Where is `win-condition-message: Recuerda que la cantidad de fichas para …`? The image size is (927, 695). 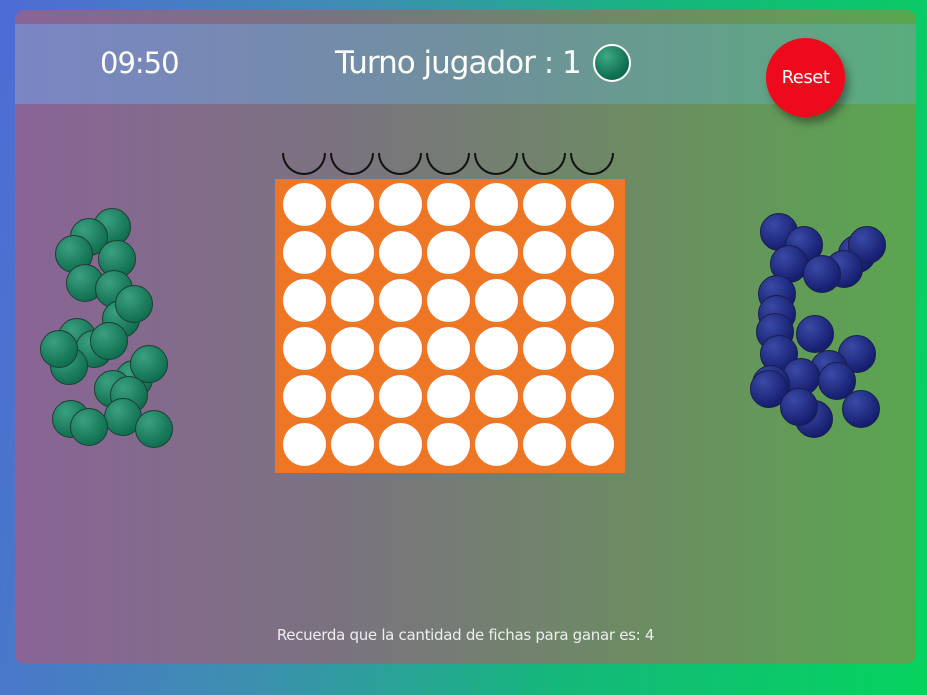
win-condition-message: Recuerda que la cantidad de fichas para … is located at coordinates (465, 635).